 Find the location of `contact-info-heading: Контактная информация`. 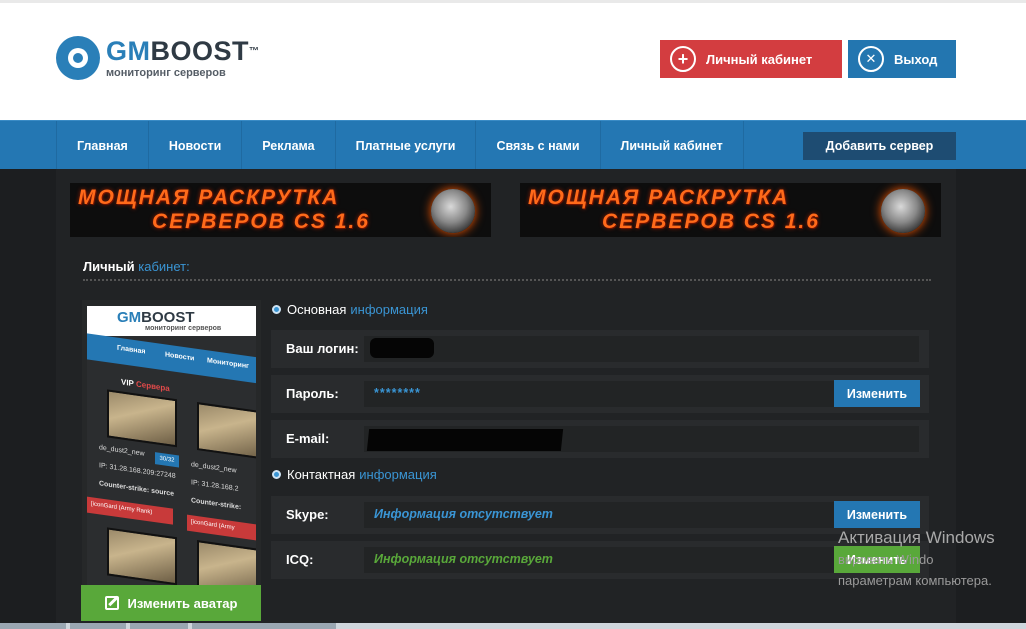

contact-info-heading: Контактная информация is located at coordinates (354, 474).